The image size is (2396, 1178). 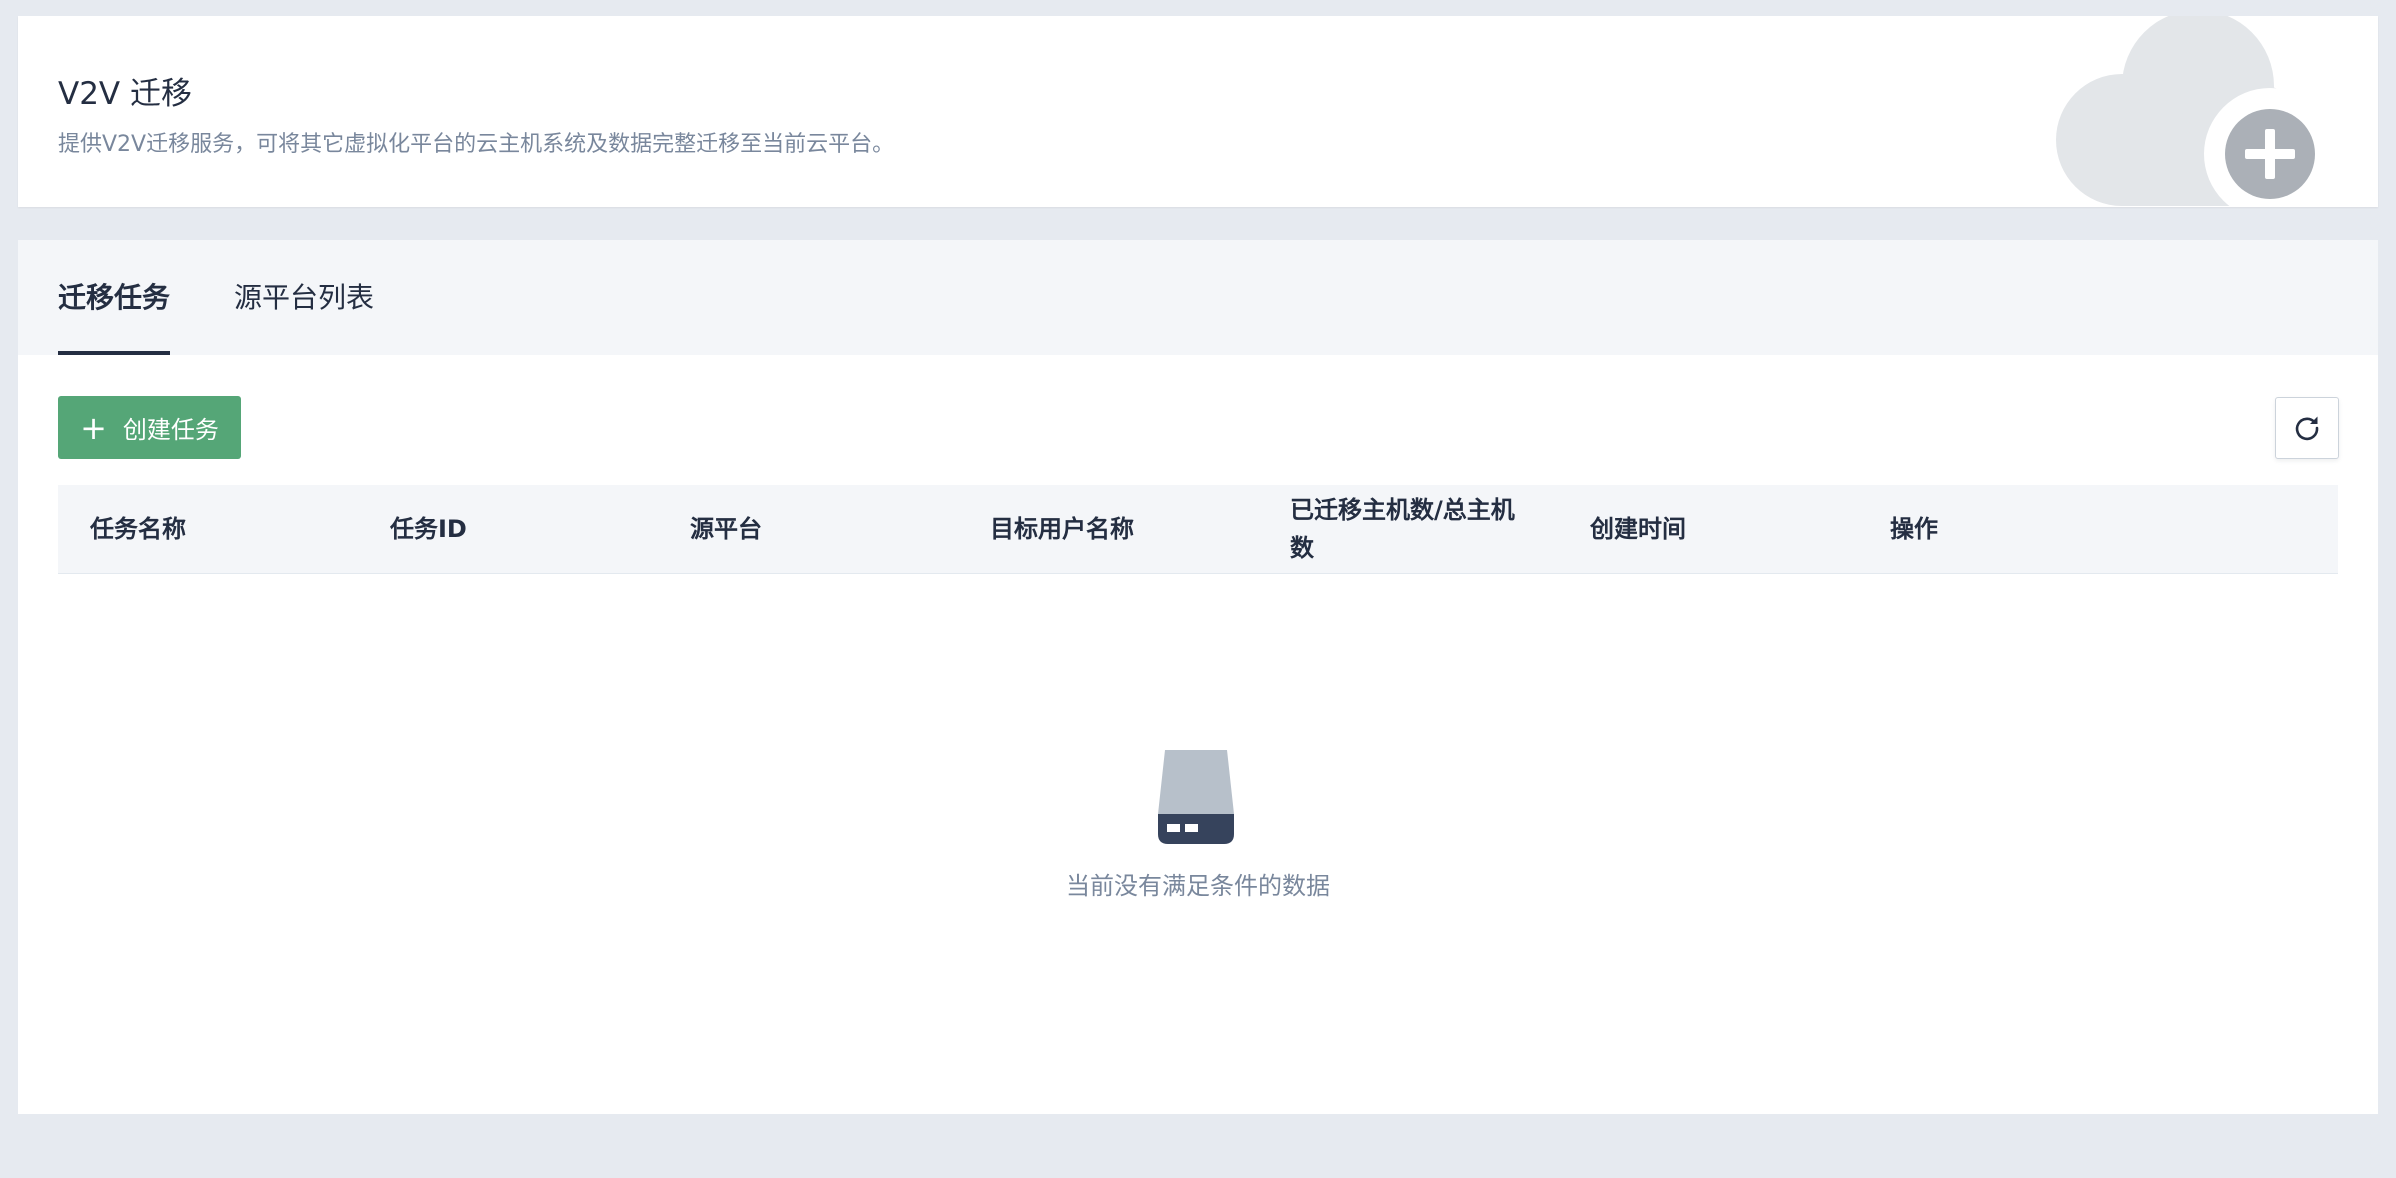 I want to click on column-task-id: 任务ID, so click(x=520, y=529).